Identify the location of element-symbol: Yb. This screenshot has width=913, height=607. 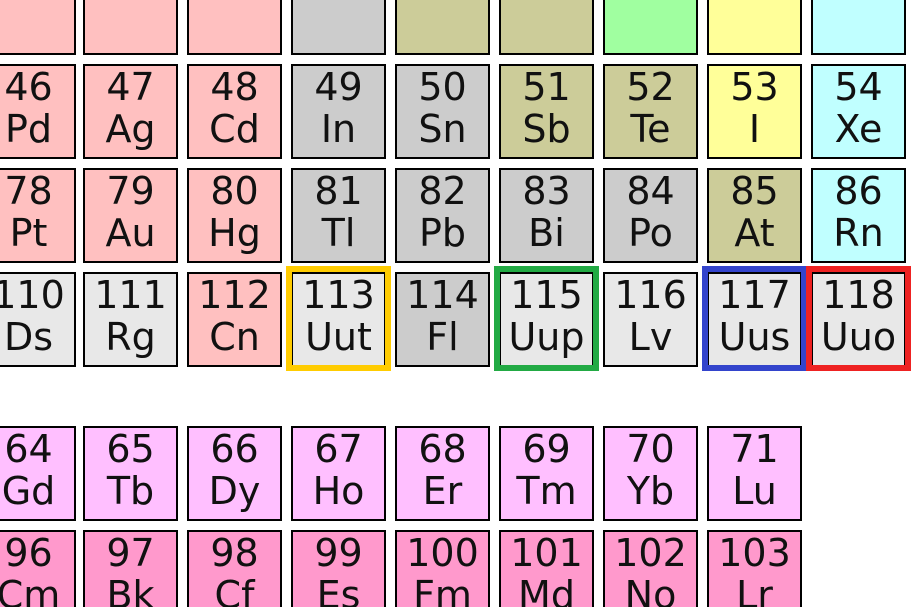
(650, 491).